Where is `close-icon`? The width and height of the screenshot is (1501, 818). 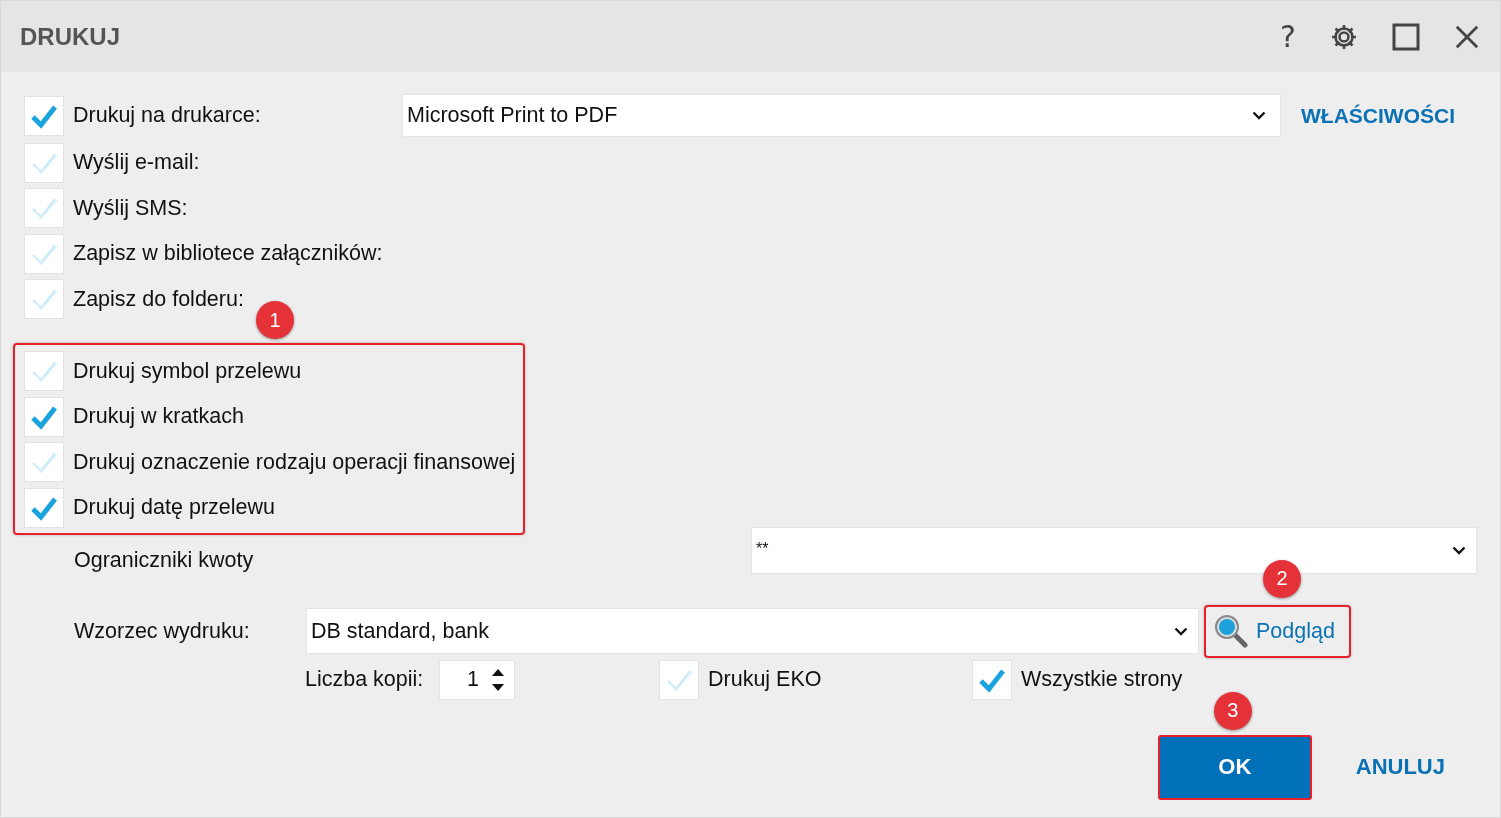 close-icon is located at coordinates (1467, 36).